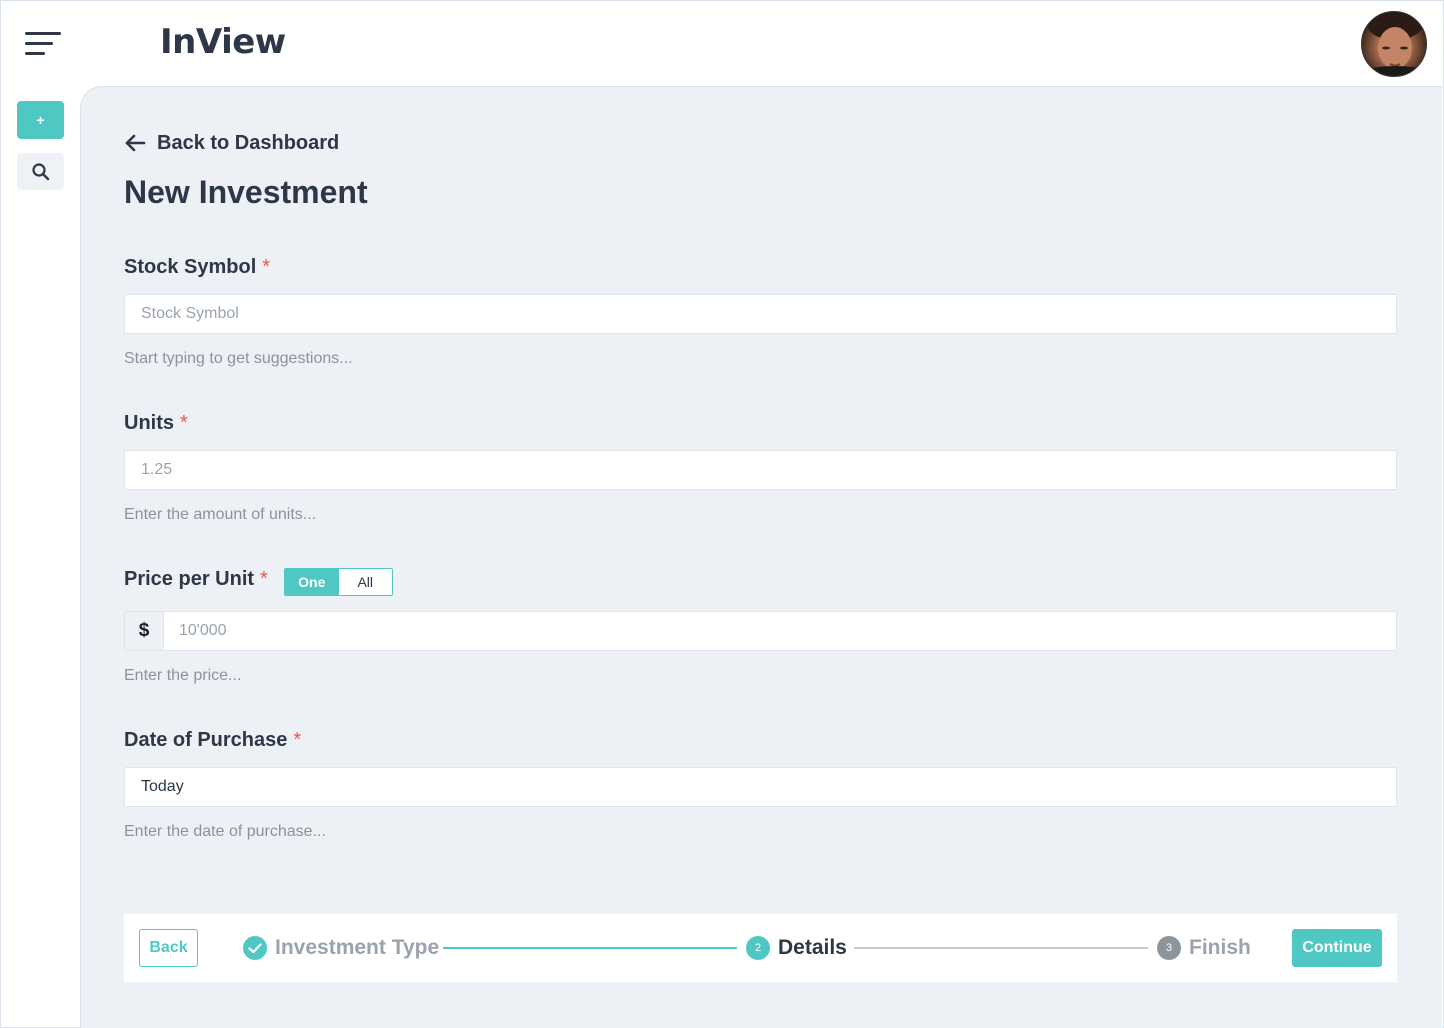 Image resolution: width=1444 pixels, height=1028 pixels. I want to click on units-input: 1.25, so click(760, 470).